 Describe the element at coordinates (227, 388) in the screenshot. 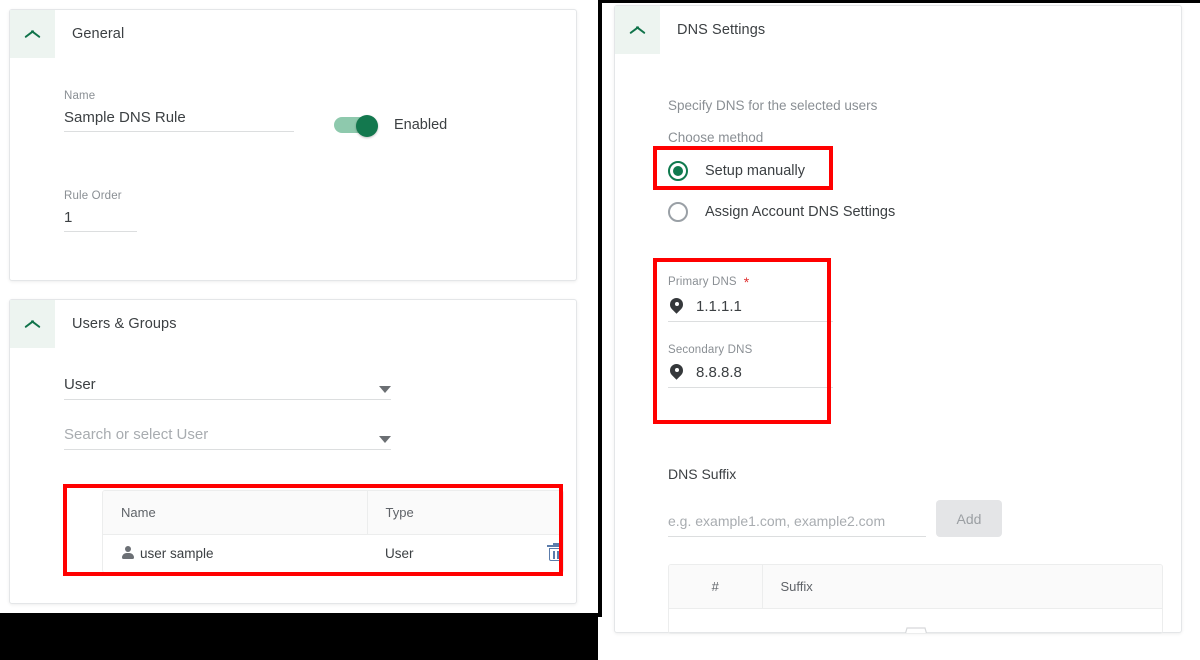

I see `user-type-select: User` at that location.